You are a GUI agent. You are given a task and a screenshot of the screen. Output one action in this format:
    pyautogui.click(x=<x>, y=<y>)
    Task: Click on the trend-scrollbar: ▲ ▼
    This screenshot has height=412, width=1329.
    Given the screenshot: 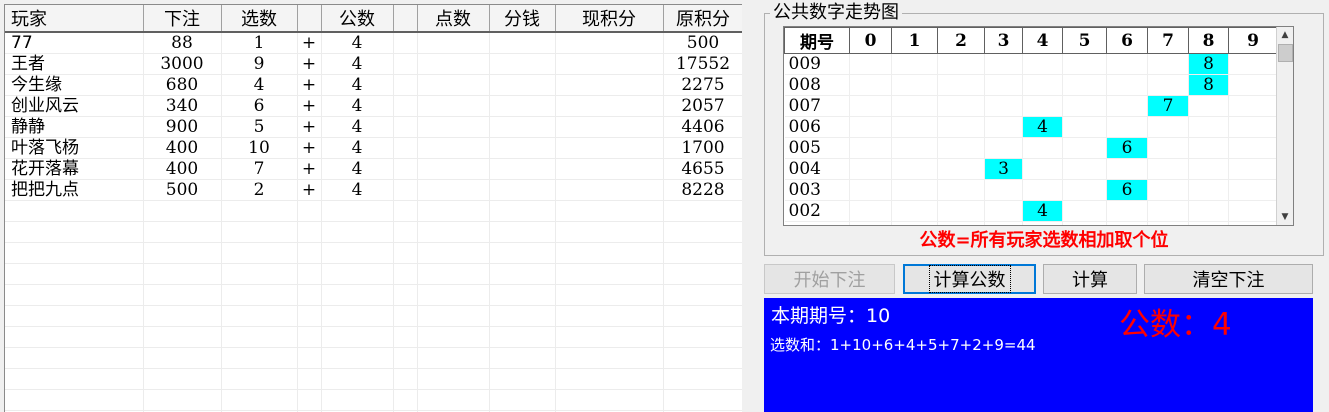 What is the action you would take?
    pyautogui.click(x=1284, y=126)
    